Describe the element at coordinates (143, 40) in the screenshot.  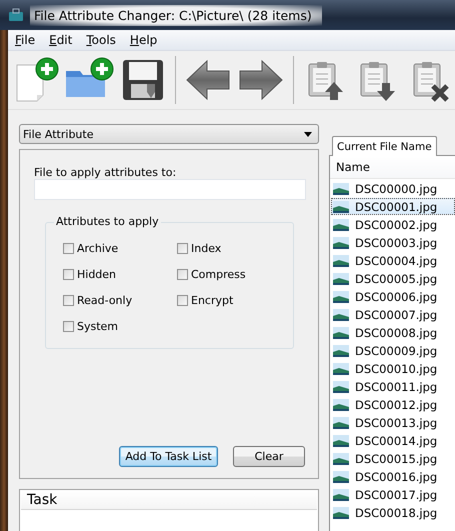
I see `menu-item: Help` at that location.